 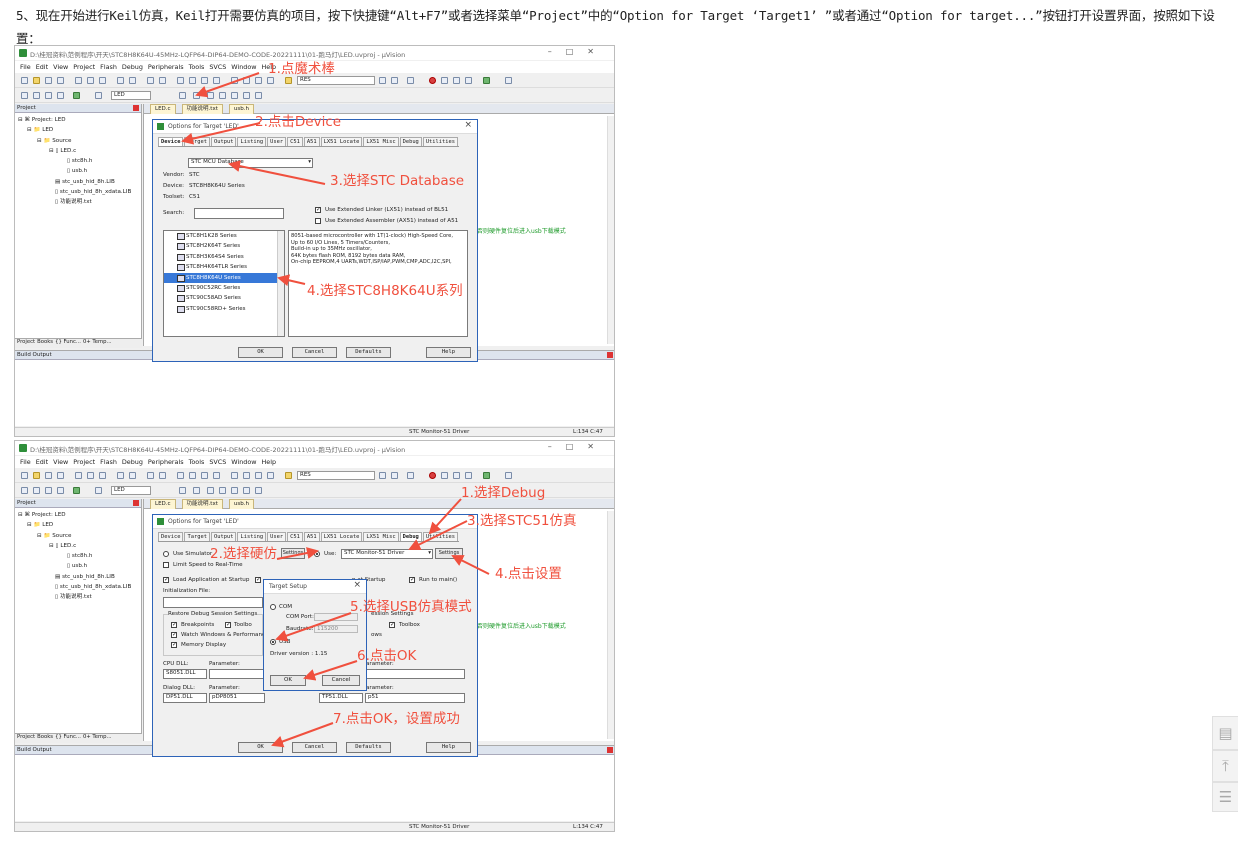 What do you see at coordinates (260, 747) in the screenshot?
I see `ok-button: OK` at bounding box center [260, 747].